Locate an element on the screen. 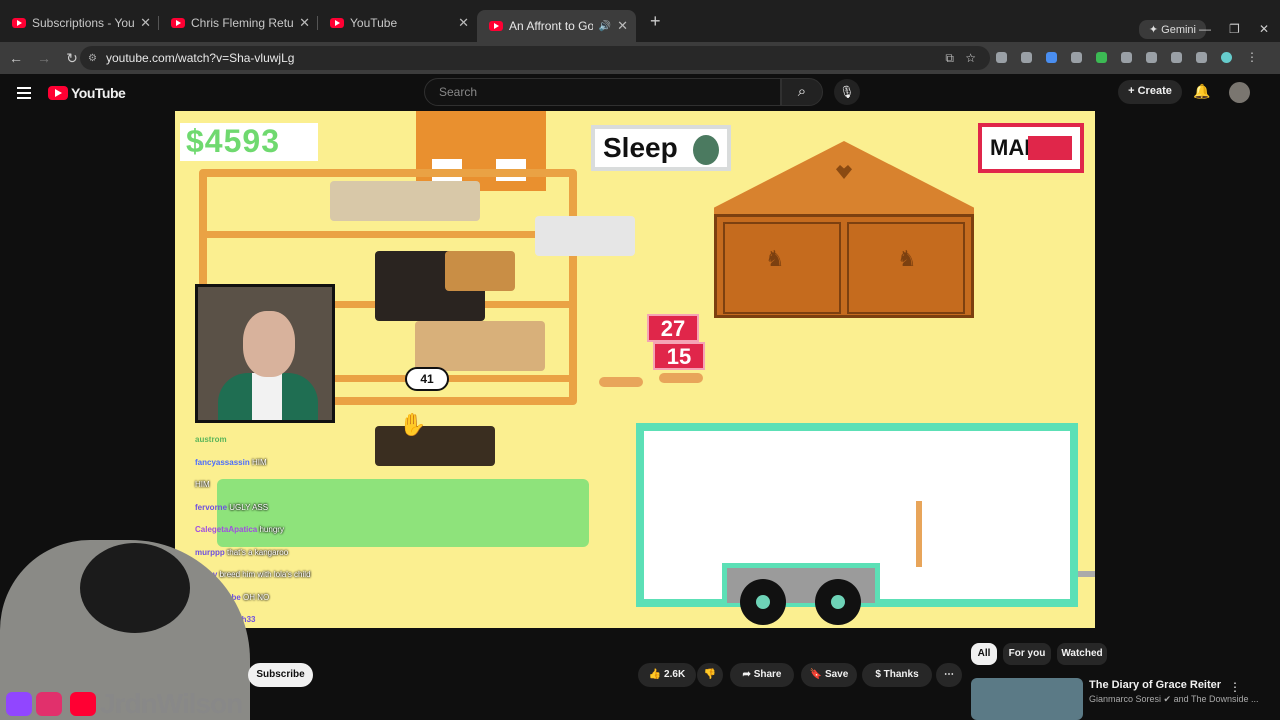 The image size is (1280, 720). stable-door-right: ♞ is located at coordinates (906, 268).